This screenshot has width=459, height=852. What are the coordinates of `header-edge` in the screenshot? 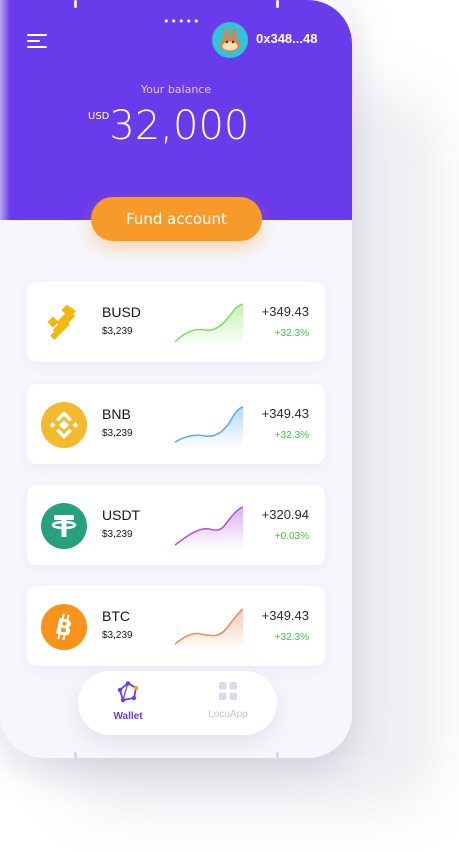 It's located at (5, 110).